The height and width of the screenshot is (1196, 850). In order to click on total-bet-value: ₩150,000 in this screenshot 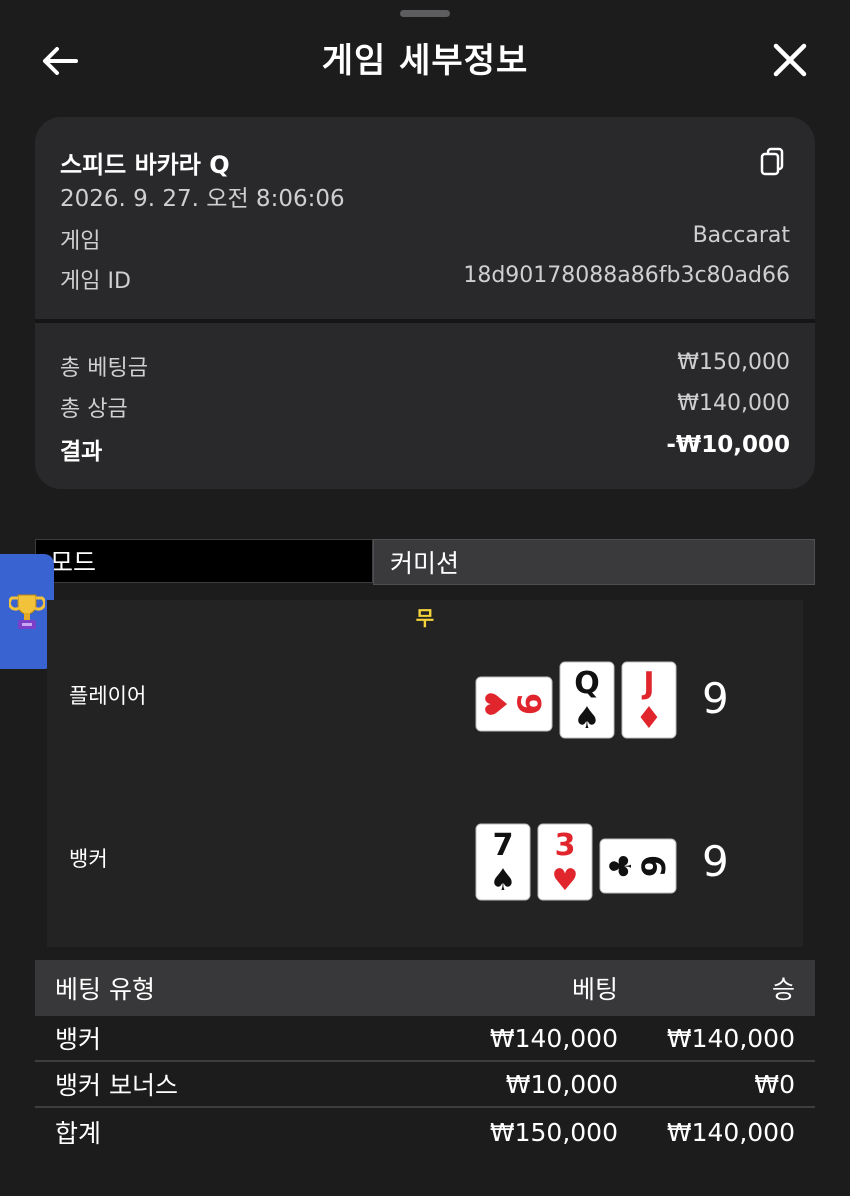, I will do `click(733, 362)`.